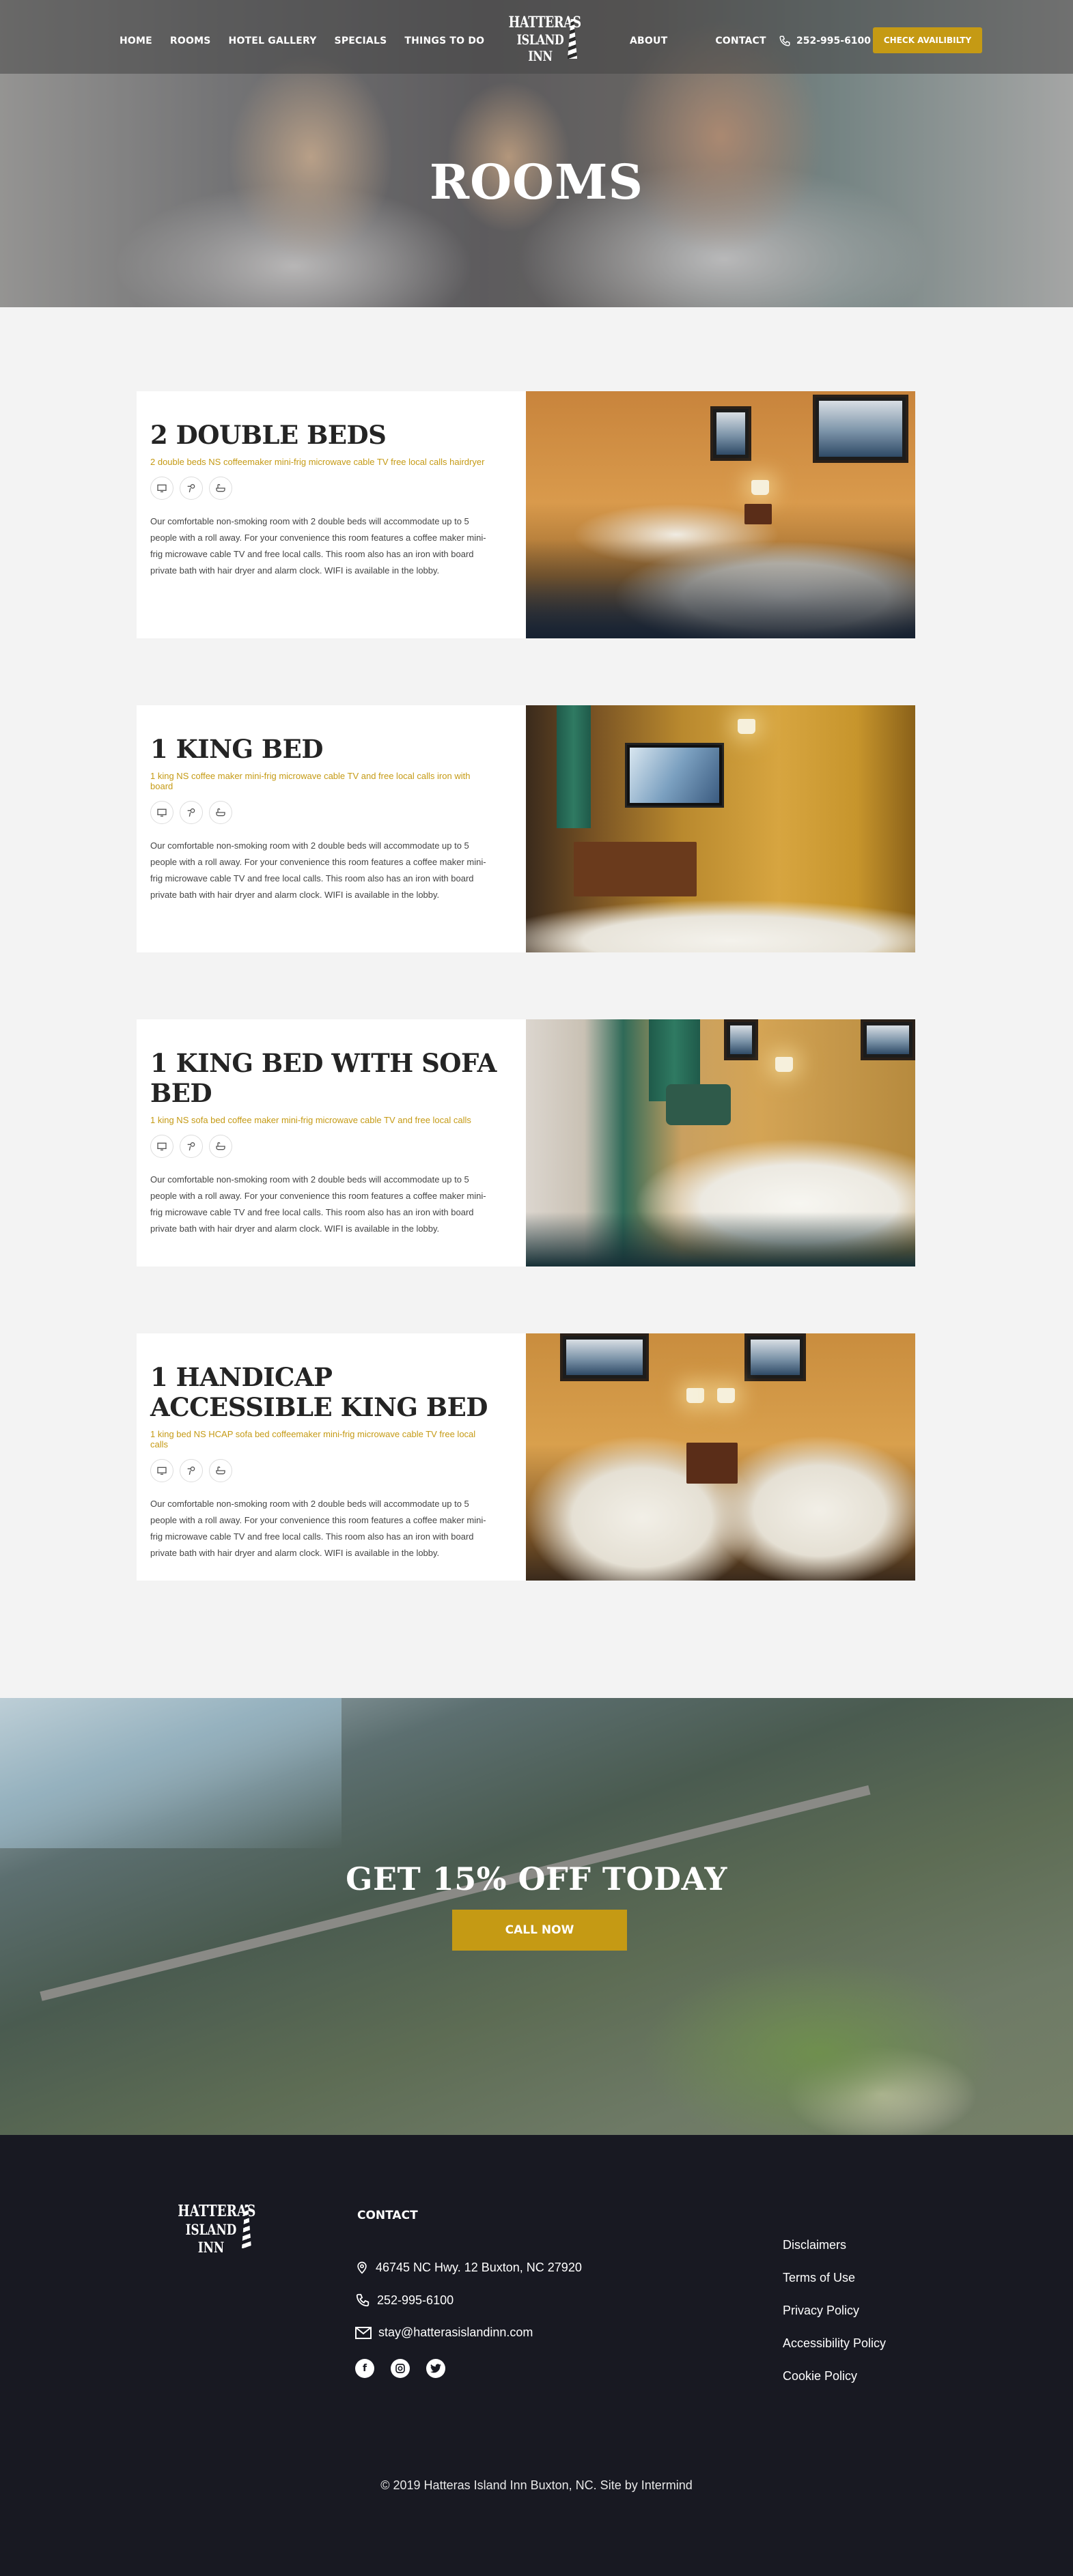  I want to click on sofa, so click(699, 1104).